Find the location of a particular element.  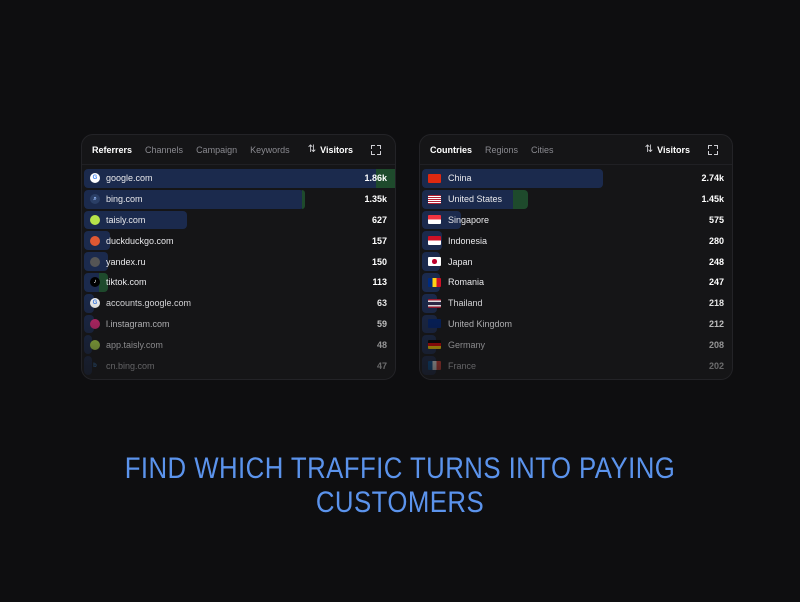

tab-cities: Cities is located at coordinates (542, 150).